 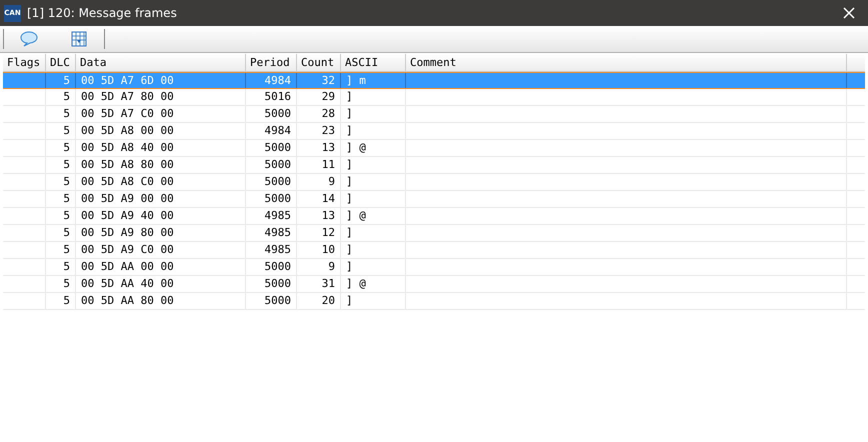 I want to click on table-row: 5 00 5D A7 80 00 5016 29 ], so click(x=434, y=97).